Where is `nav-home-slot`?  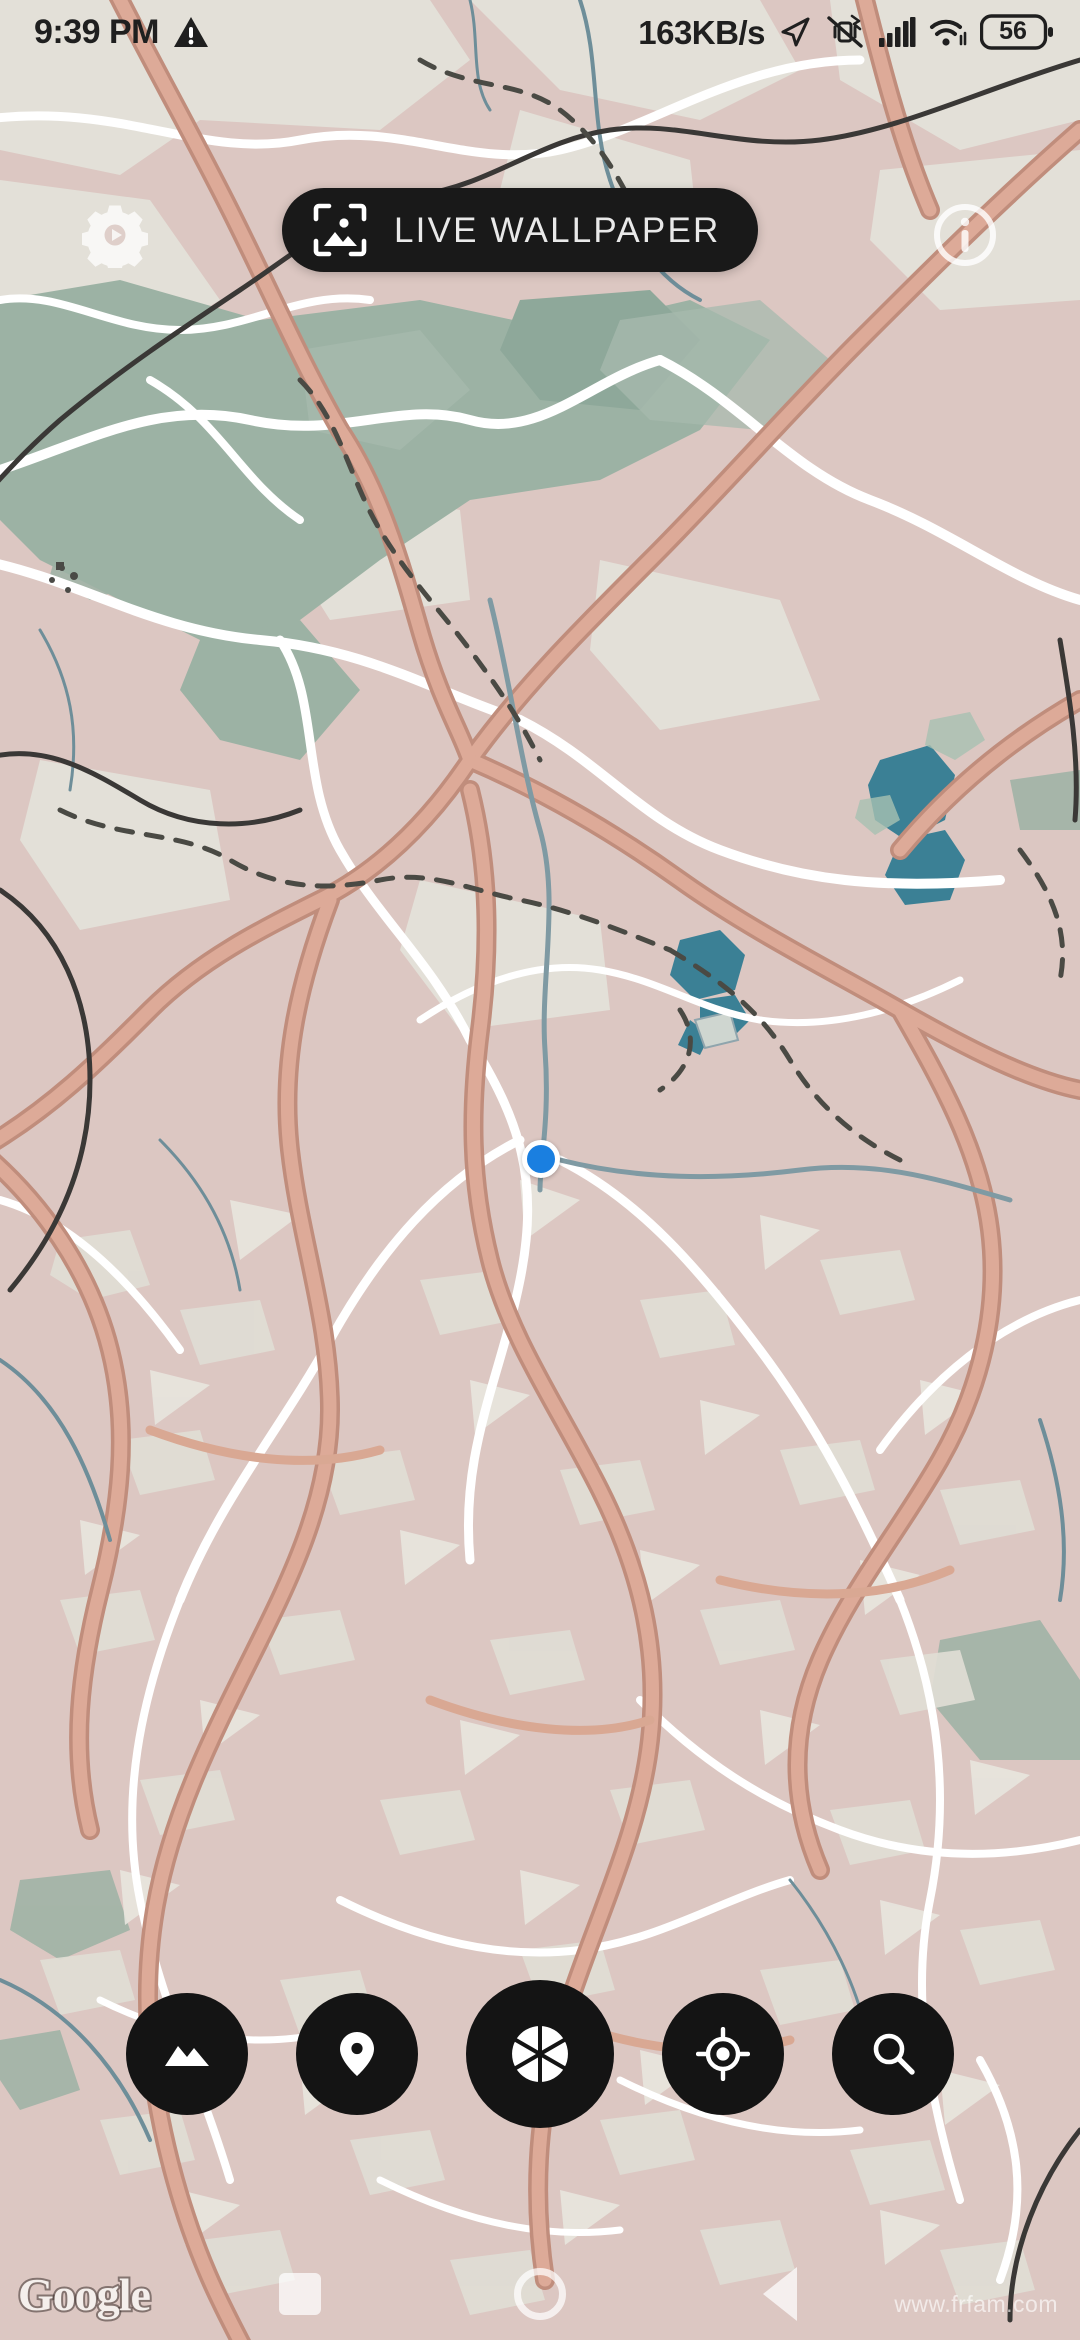
nav-home-slot is located at coordinates (540, 2294).